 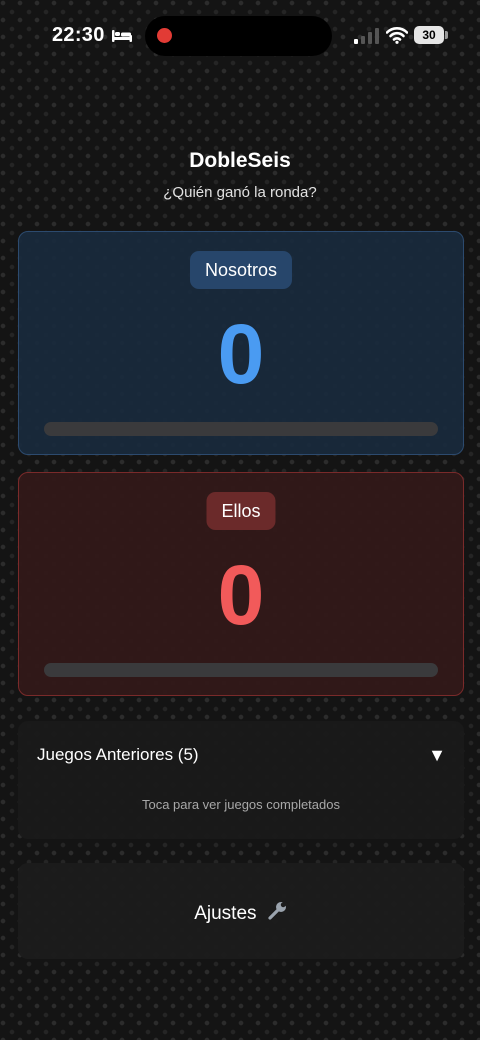 What do you see at coordinates (241, 670) in the screenshot?
I see `progress-track-ellos` at bounding box center [241, 670].